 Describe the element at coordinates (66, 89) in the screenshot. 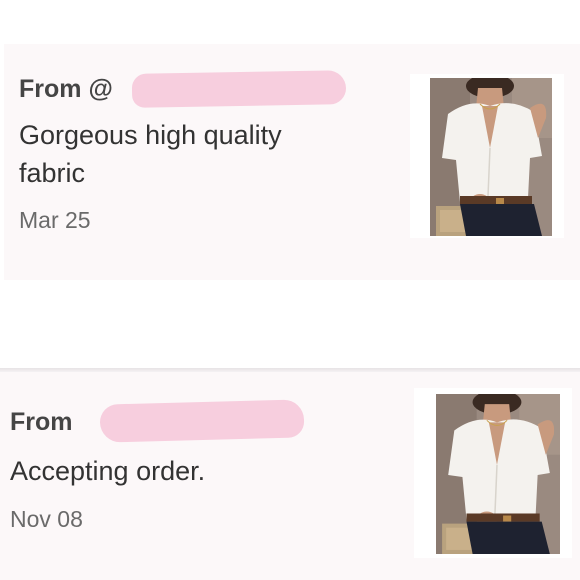

I see `review-from-label: From @` at that location.